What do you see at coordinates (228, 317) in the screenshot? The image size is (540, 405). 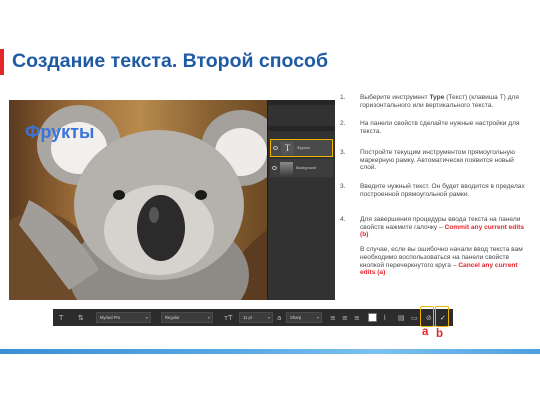 I see `font-size-icon: ᴛT` at bounding box center [228, 317].